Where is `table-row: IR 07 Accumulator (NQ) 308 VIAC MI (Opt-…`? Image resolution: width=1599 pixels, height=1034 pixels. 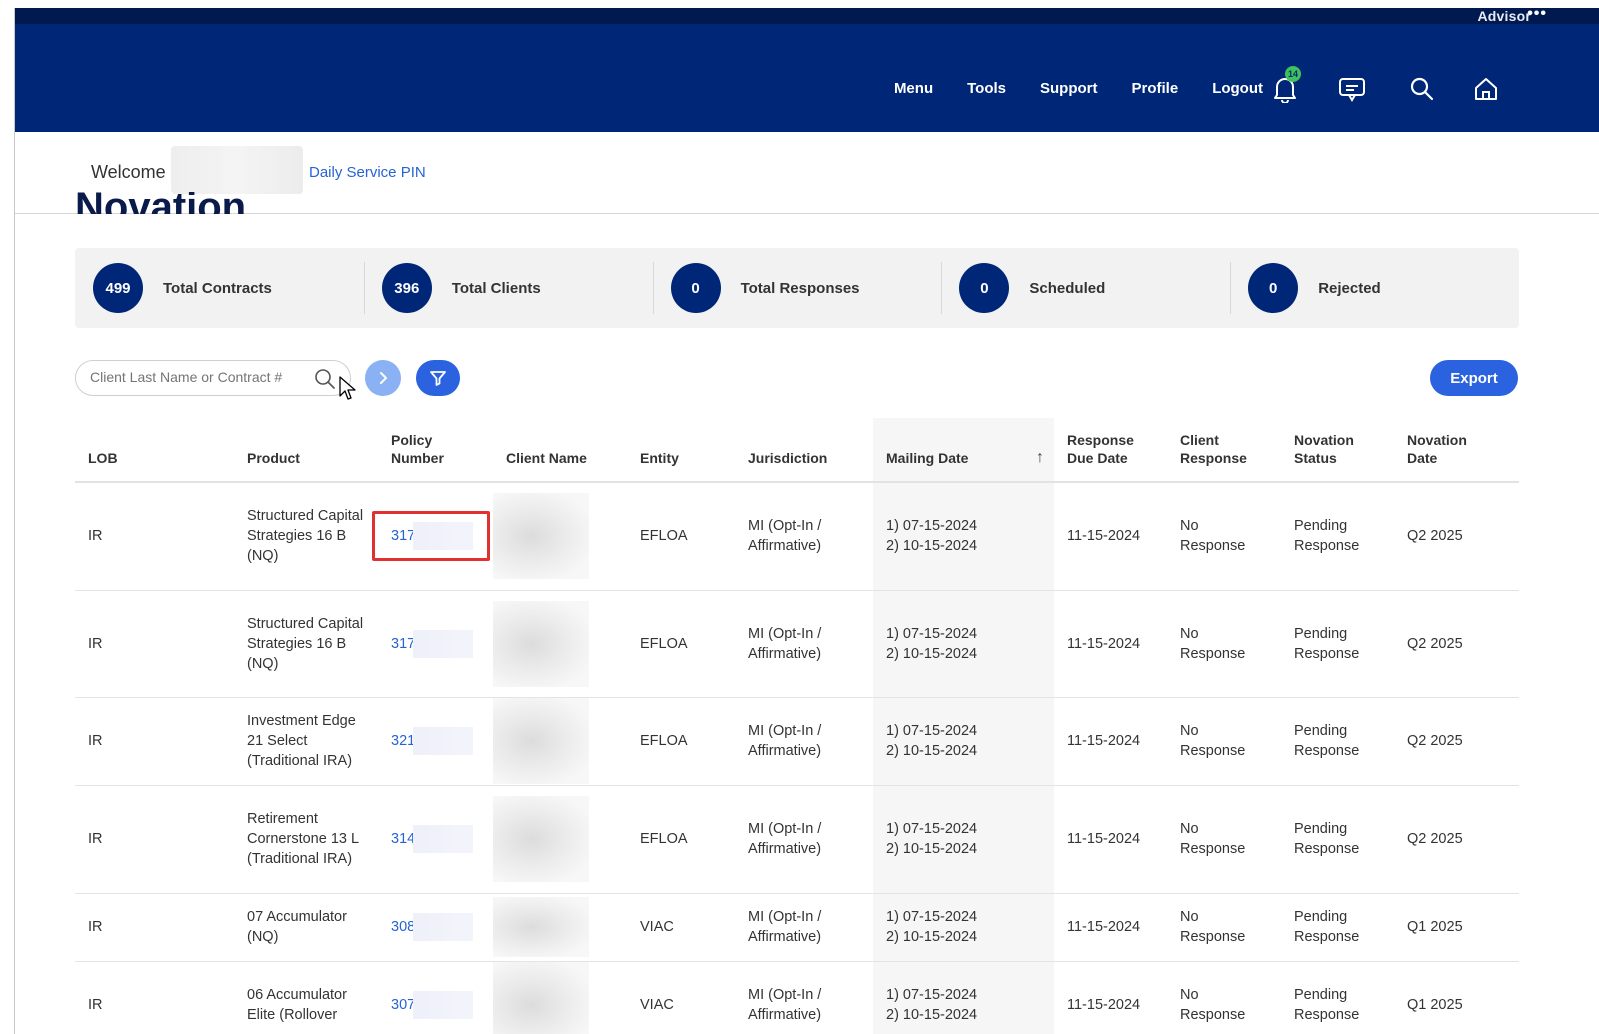
table-row: IR 07 Accumulator (NQ) 308 VIAC MI (Opt-… is located at coordinates (797, 927).